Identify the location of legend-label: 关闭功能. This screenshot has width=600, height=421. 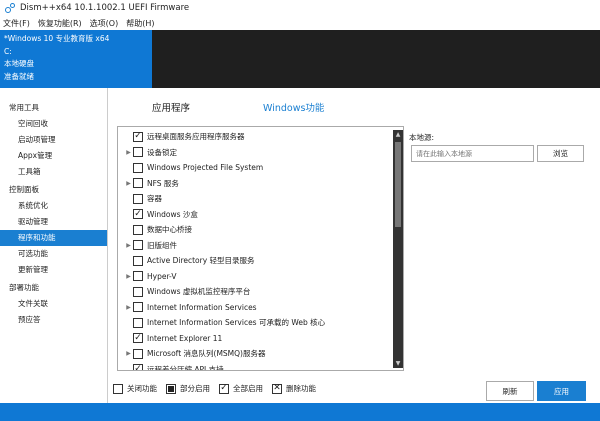
(142, 388).